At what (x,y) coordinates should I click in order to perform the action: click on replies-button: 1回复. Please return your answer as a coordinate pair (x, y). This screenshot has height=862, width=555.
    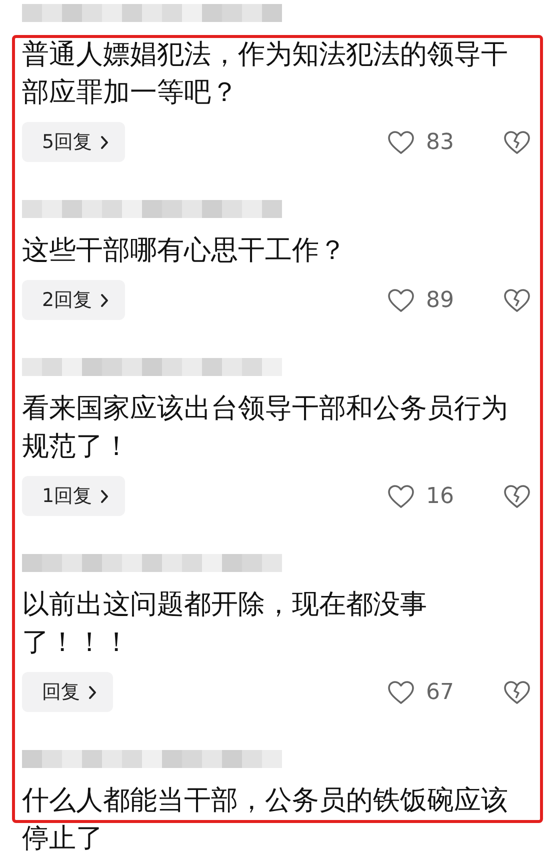
    Looking at the image, I should click on (74, 496).